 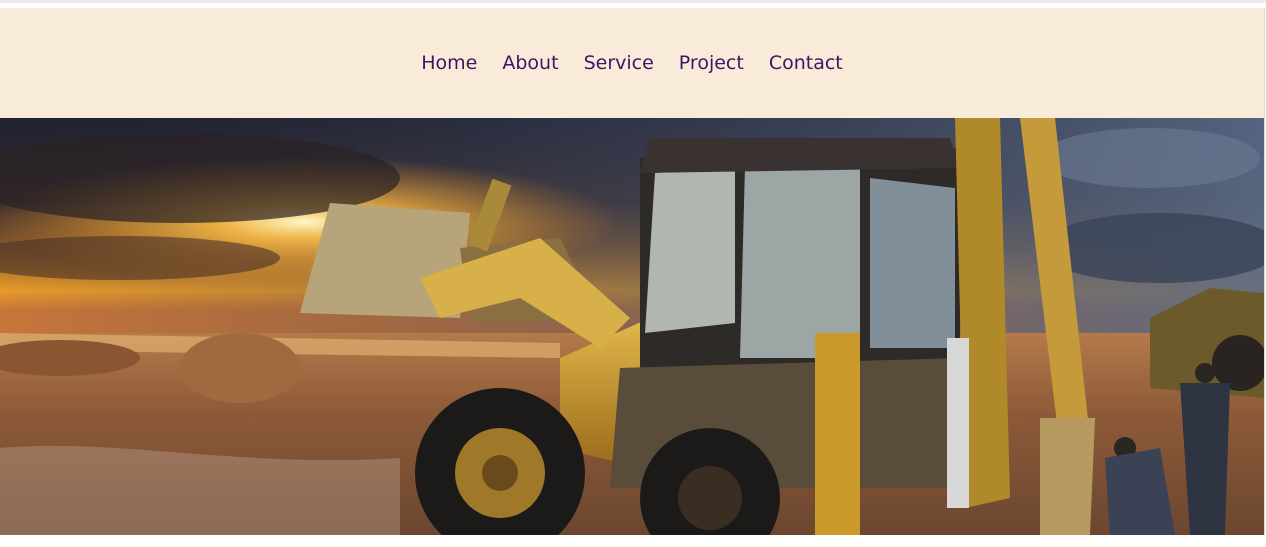 I want to click on nav-link-project: Project, so click(x=711, y=63).